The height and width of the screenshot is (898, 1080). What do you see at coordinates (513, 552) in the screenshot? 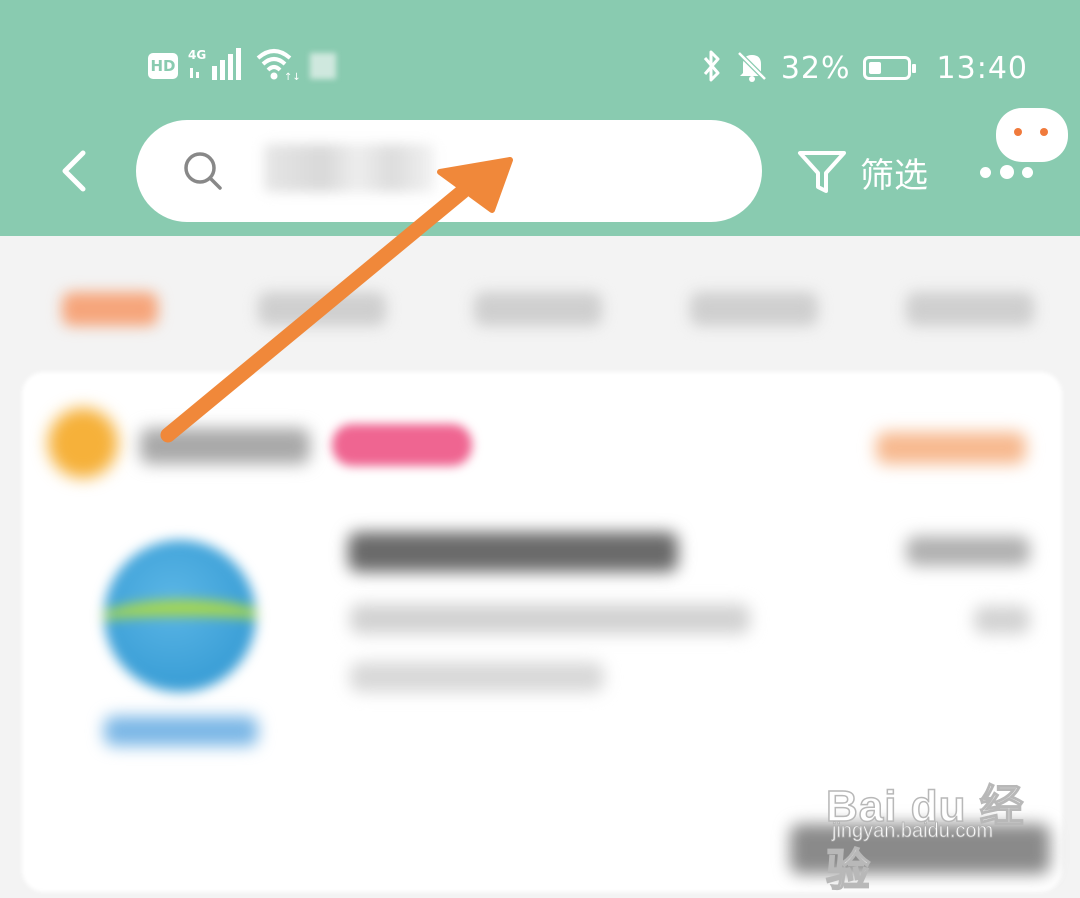
I see `product-title` at bounding box center [513, 552].